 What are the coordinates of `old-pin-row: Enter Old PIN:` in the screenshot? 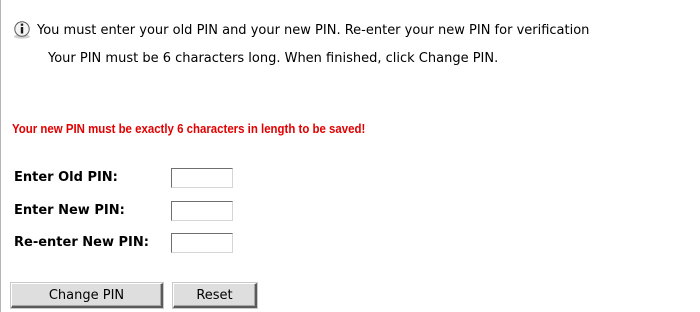 It's located at (66, 177).